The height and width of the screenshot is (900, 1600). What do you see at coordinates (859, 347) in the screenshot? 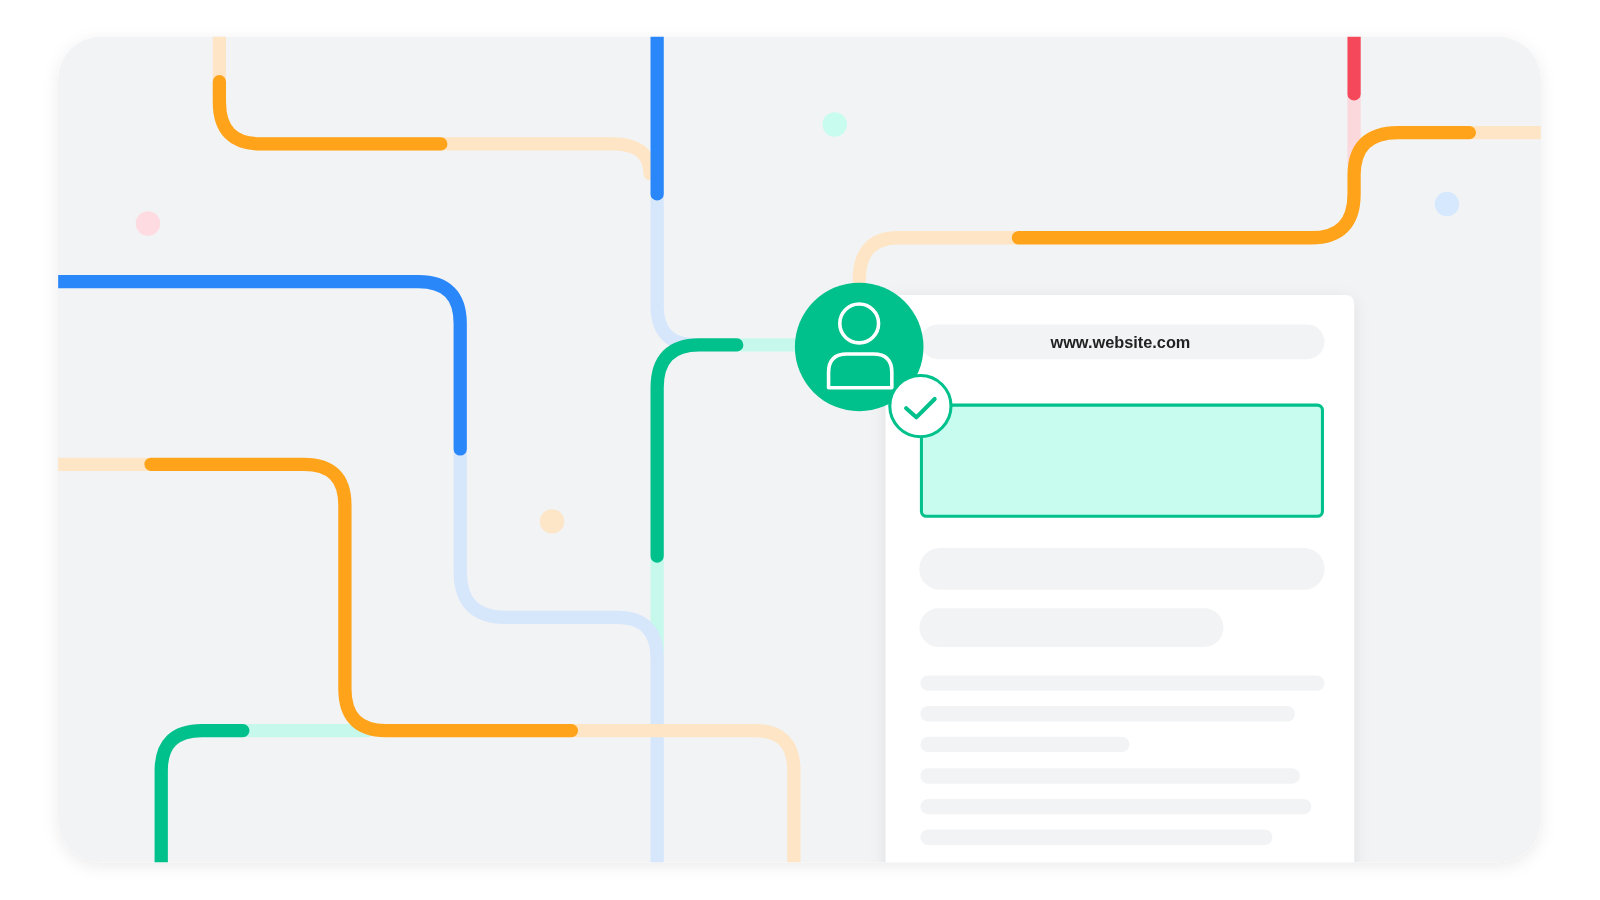
I see `user-avatar-icon` at bounding box center [859, 347].